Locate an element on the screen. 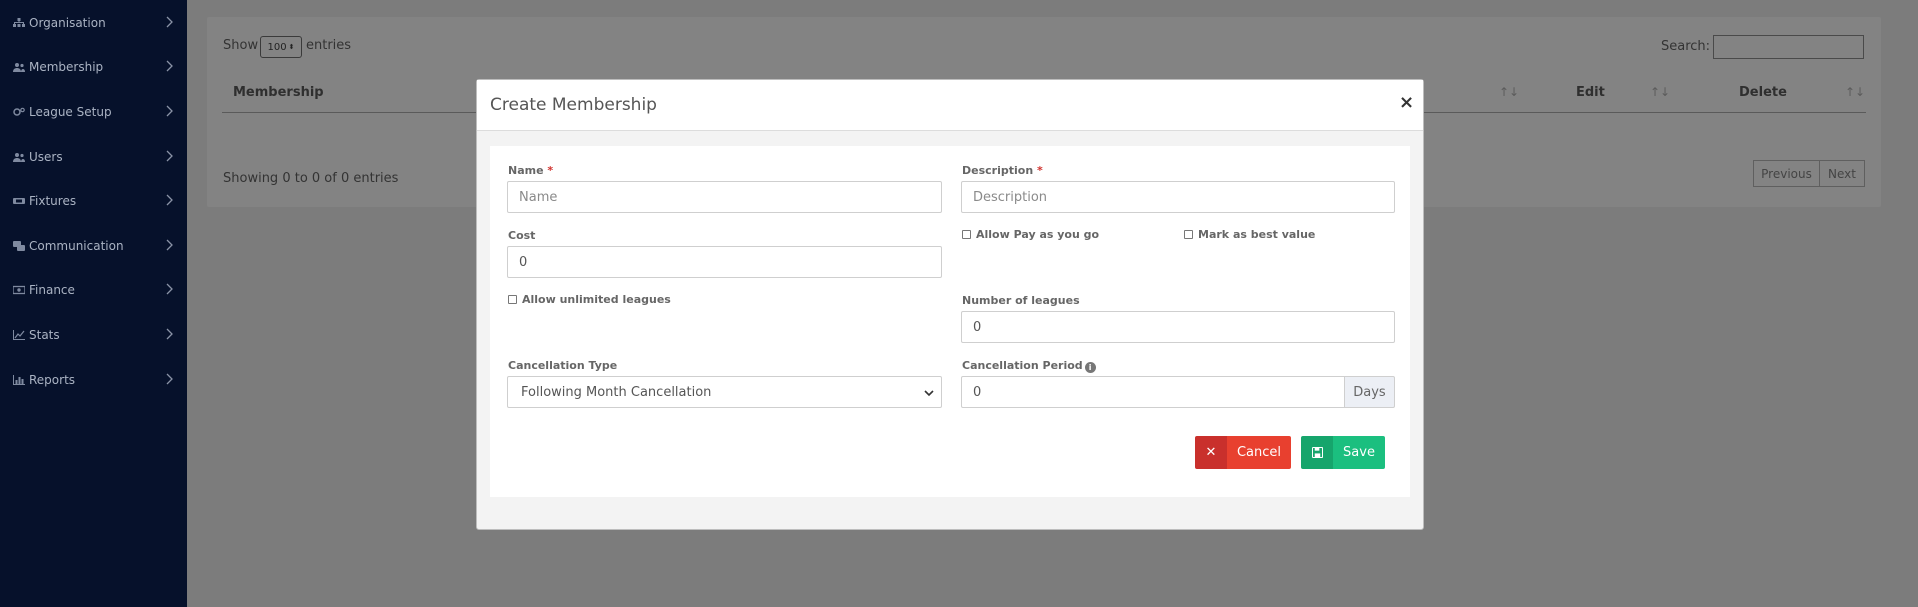 The width and height of the screenshot is (1918, 607). sidebar-item-stats: Stats is located at coordinates (94, 335).